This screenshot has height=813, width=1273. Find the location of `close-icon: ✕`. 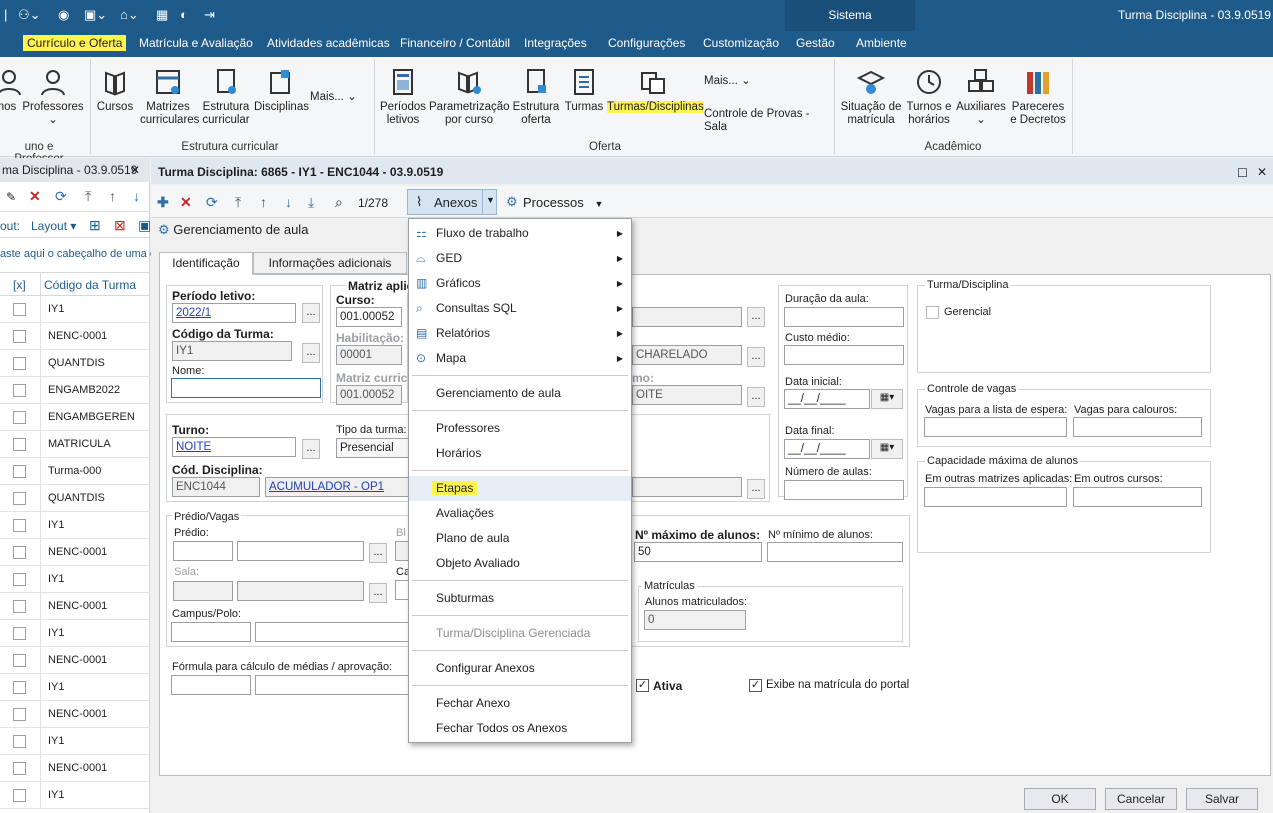

close-icon: ✕ is located at coordinates (135, 170).